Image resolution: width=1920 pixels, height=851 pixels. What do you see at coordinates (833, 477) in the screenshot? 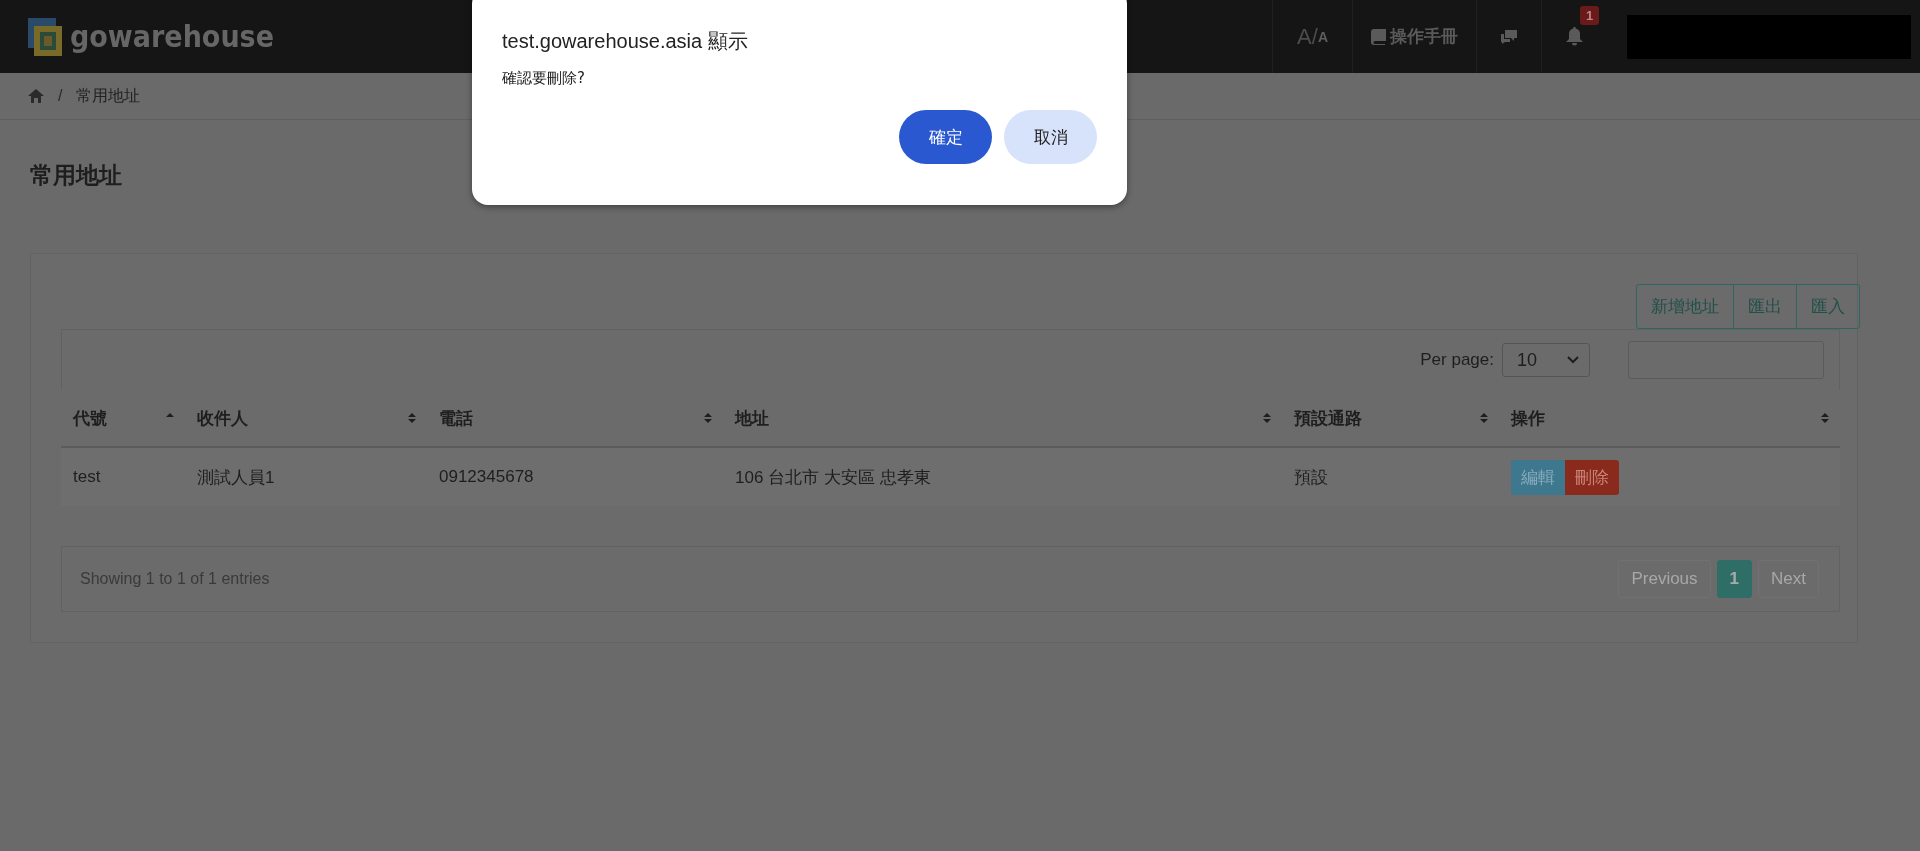
I see `table-cell-text: 106 台北市 大安區 忠孝東` at bounding box center [833, 477].